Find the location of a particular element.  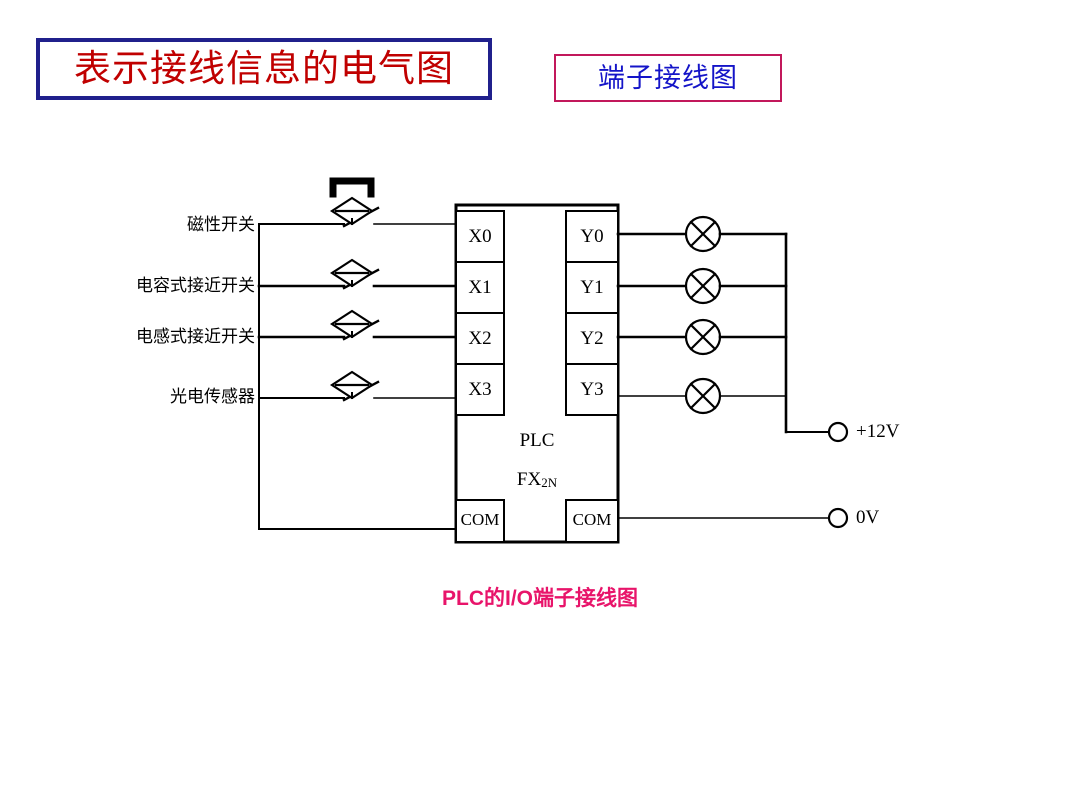

plc-terminal-label-com-right: COM is located at coordinates (592, 519).